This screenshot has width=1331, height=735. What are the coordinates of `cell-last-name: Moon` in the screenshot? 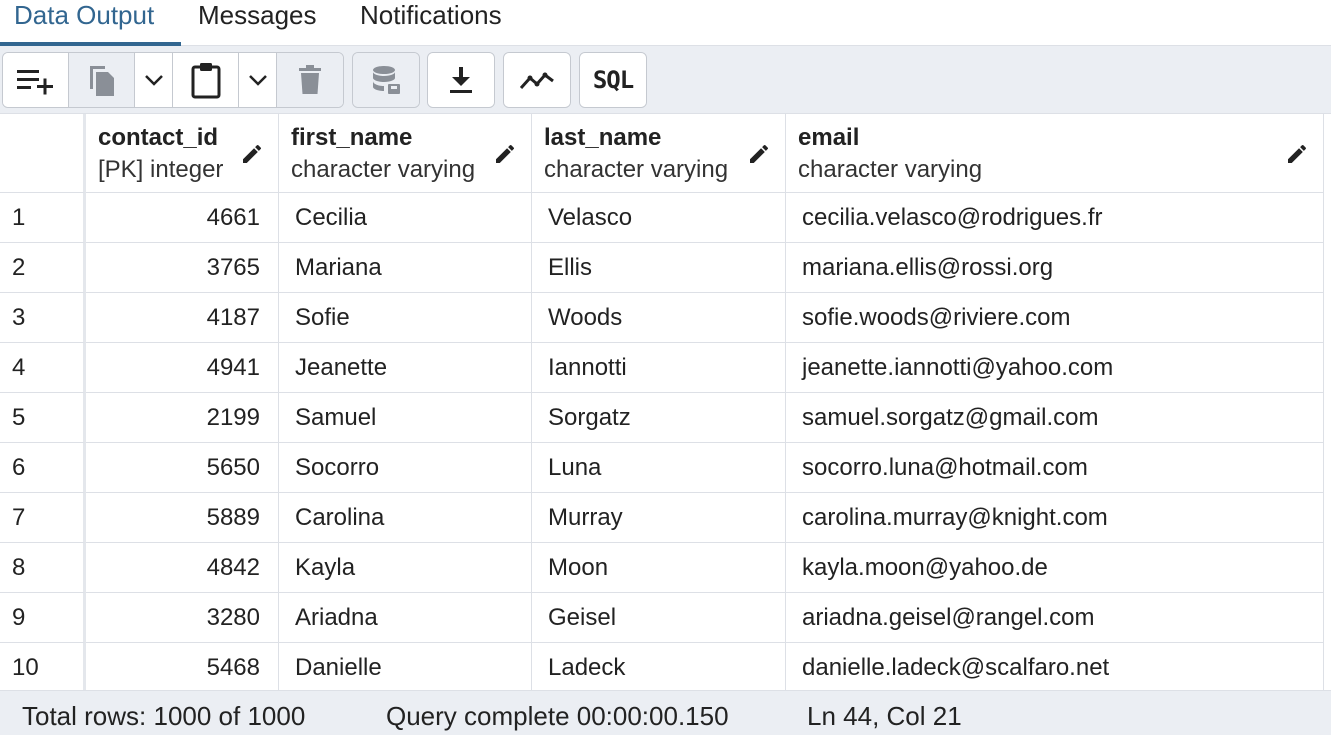 It's located at (659, 568).